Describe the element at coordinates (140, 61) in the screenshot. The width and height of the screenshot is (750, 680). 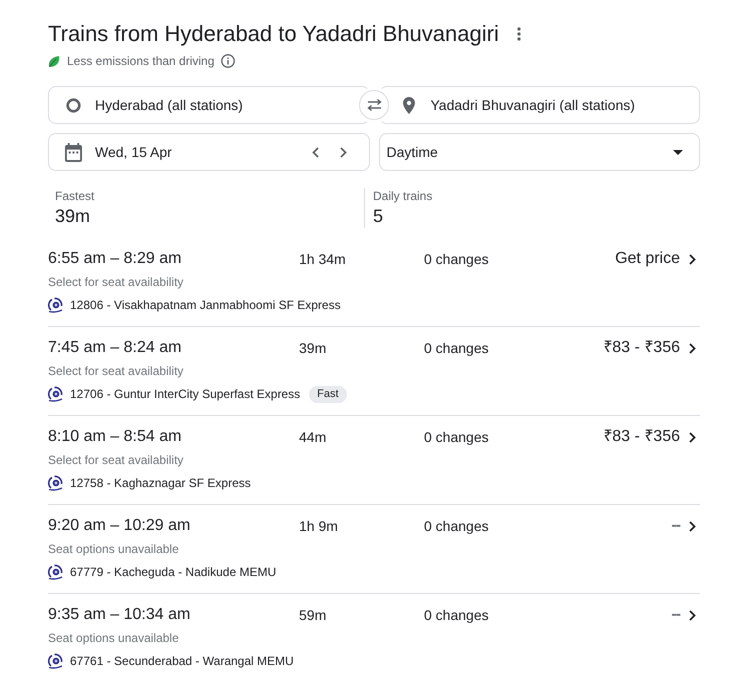
I see `emissions-note: Less emissions than driving` at that location.